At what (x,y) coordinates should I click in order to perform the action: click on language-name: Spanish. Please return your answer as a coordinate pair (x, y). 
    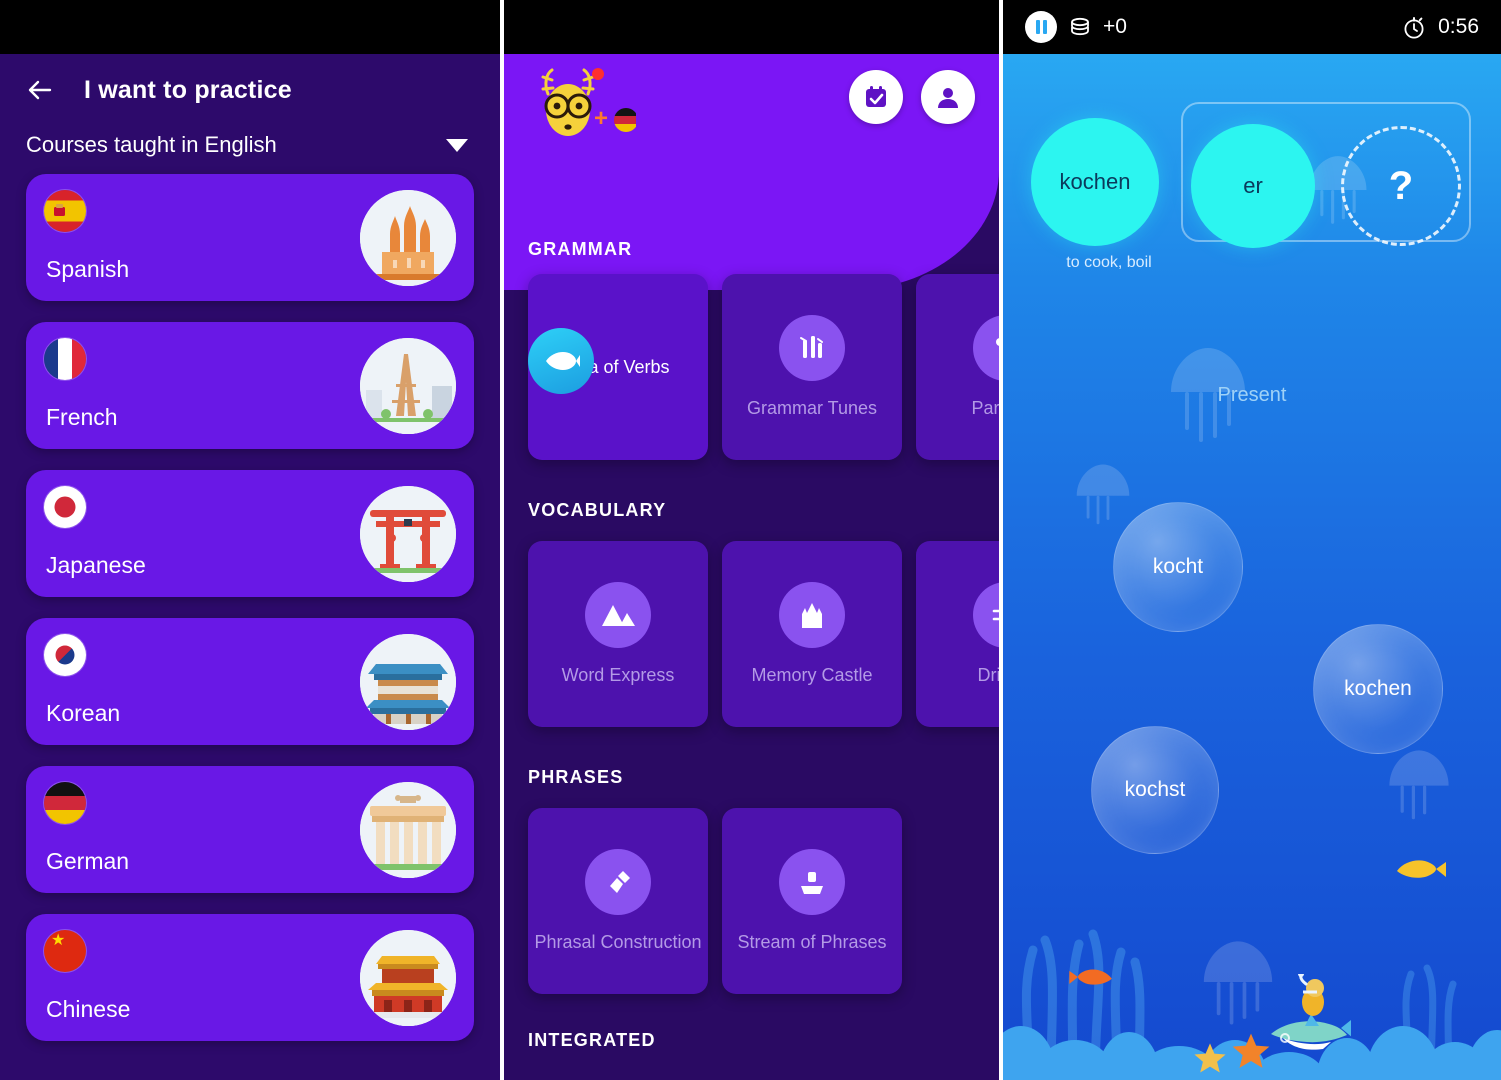
    Looking at the image, I should click on (88, 269).